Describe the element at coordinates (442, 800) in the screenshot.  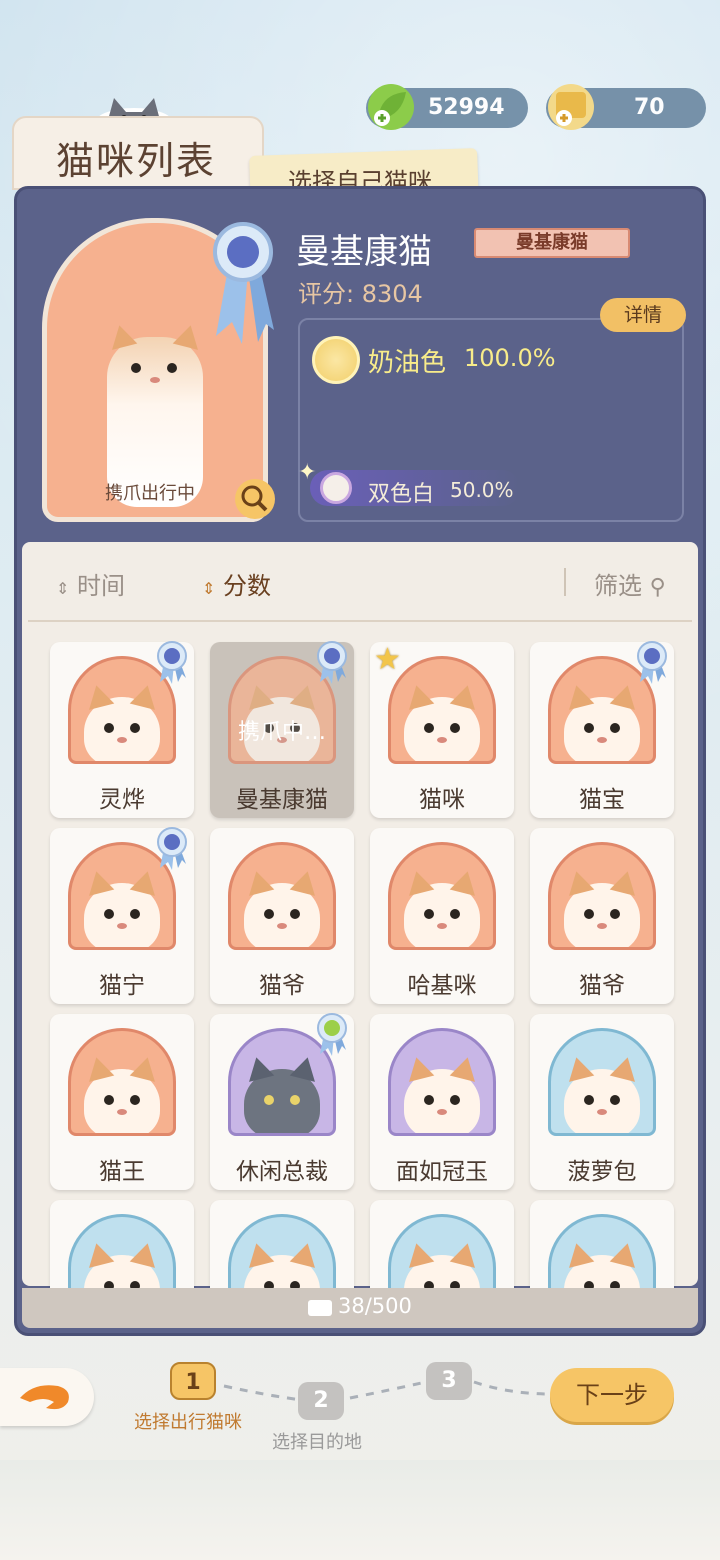
I see `cat-card-name: 猫咪` at that location.